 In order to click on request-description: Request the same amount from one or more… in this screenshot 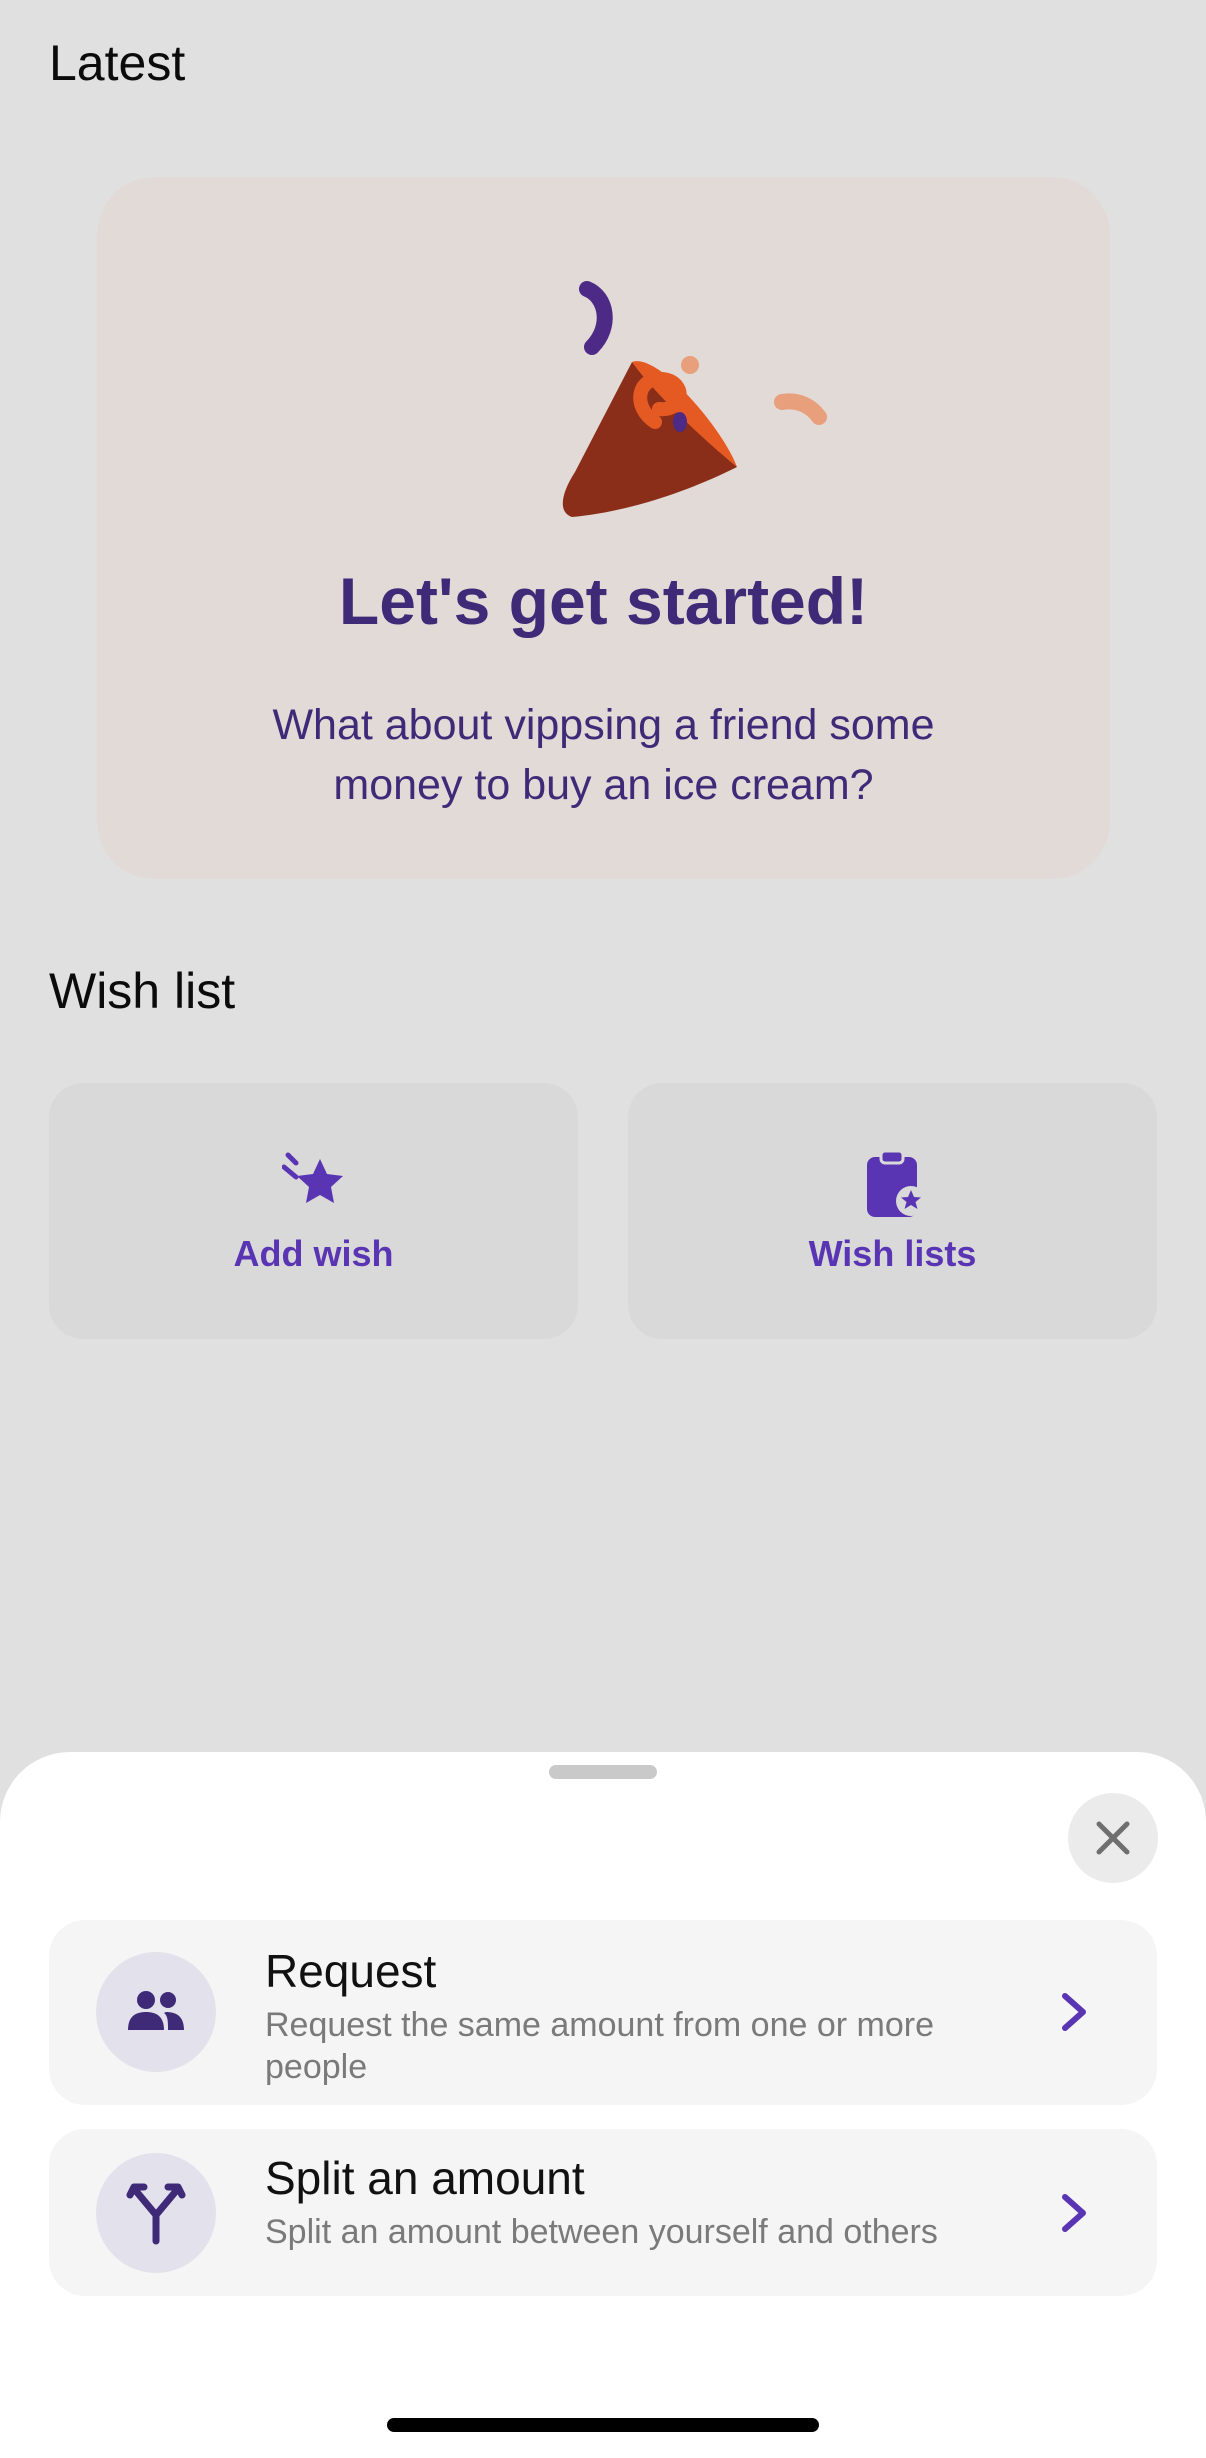, I will do `click(599, 2046)`.